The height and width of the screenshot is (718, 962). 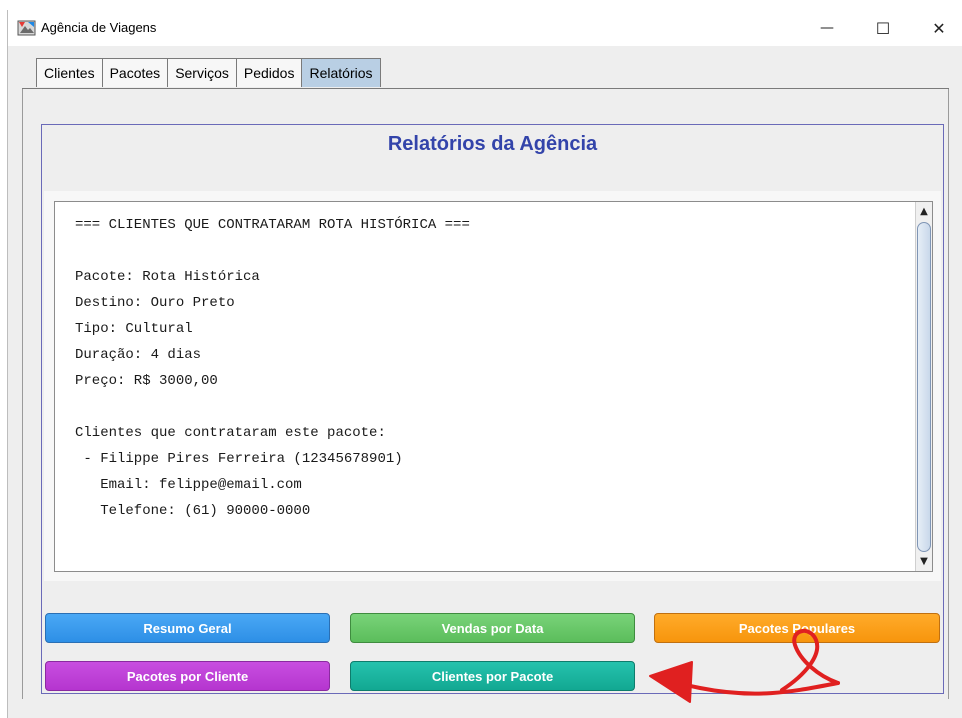 I want to click on vendas-por-data-button: Vendas por Data, so click(x=492, y=628).